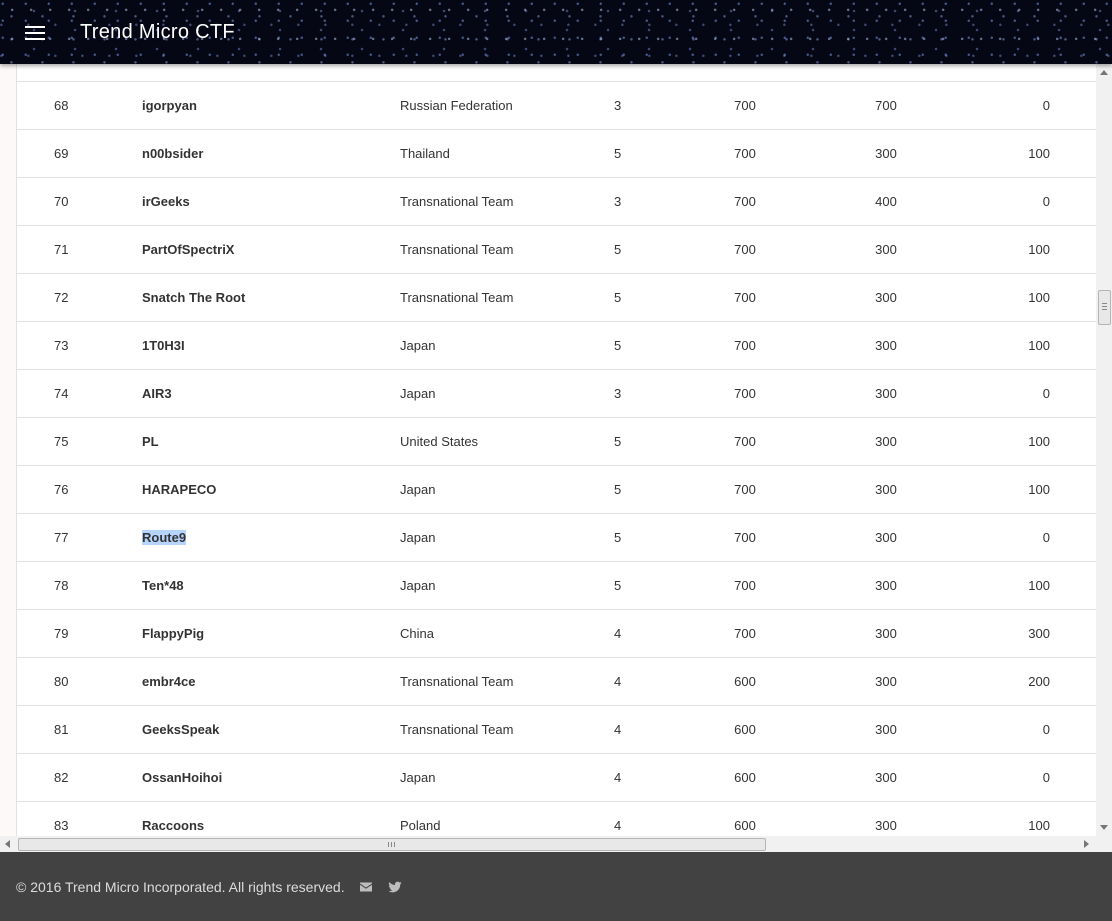 This screenshot has height=921, width=1112. Describe the element at coordinates (557, 729) in the screenshot. I see `table-row: 81 GeeksSpeak Transnational Team 4 600 300 0` at that location.